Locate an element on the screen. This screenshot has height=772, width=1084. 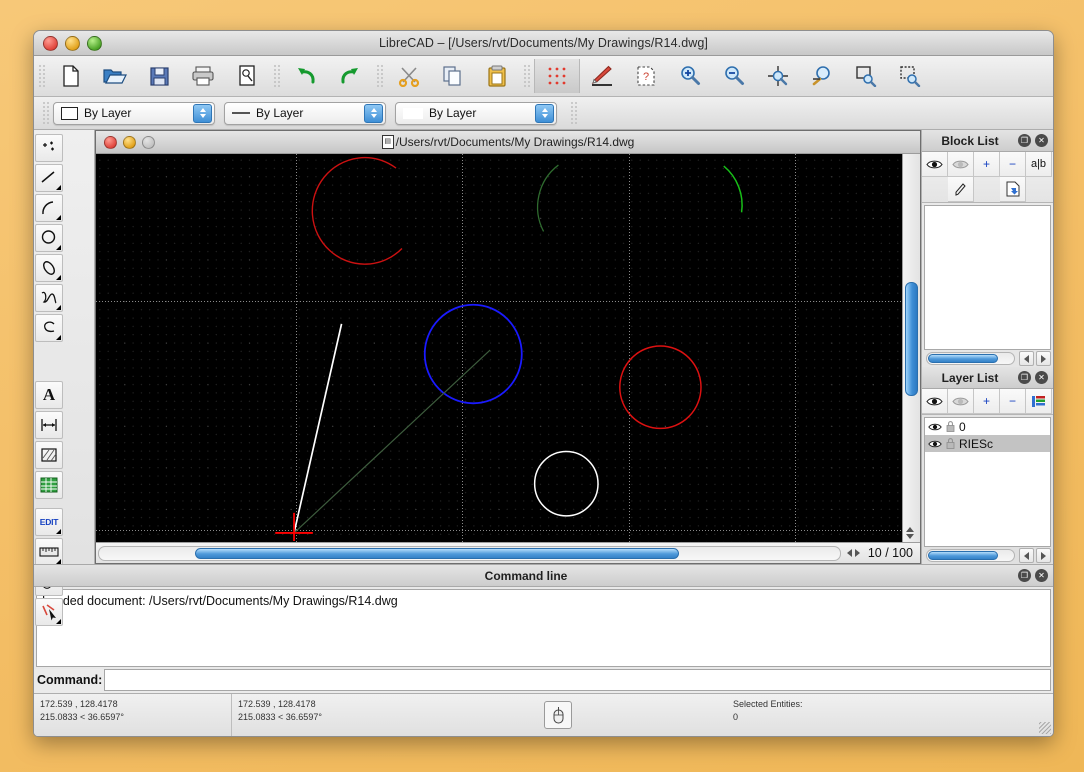
pick-tool-button is located at coordinates (49, 612).